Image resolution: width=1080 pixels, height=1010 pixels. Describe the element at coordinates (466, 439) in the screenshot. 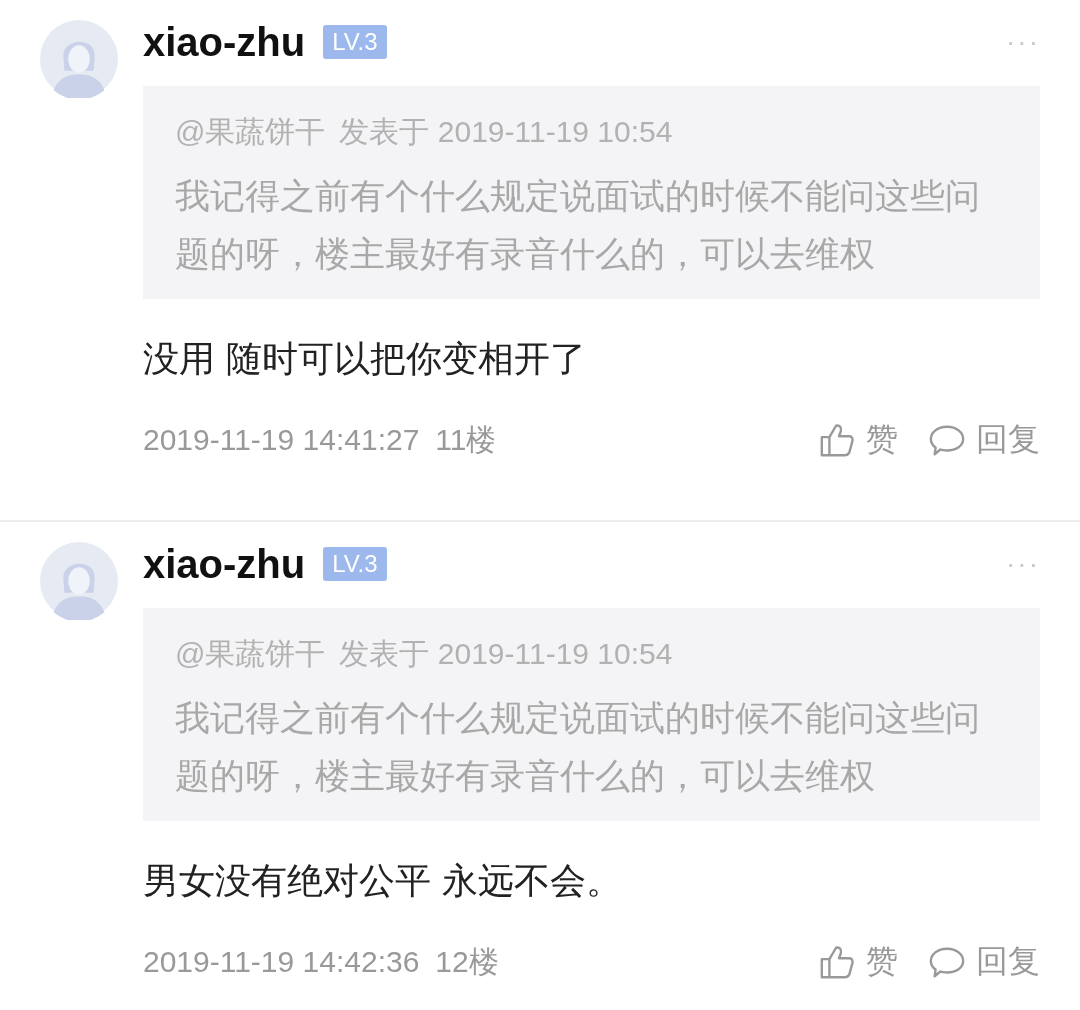

I see `floor-number: 11楼` at that location.